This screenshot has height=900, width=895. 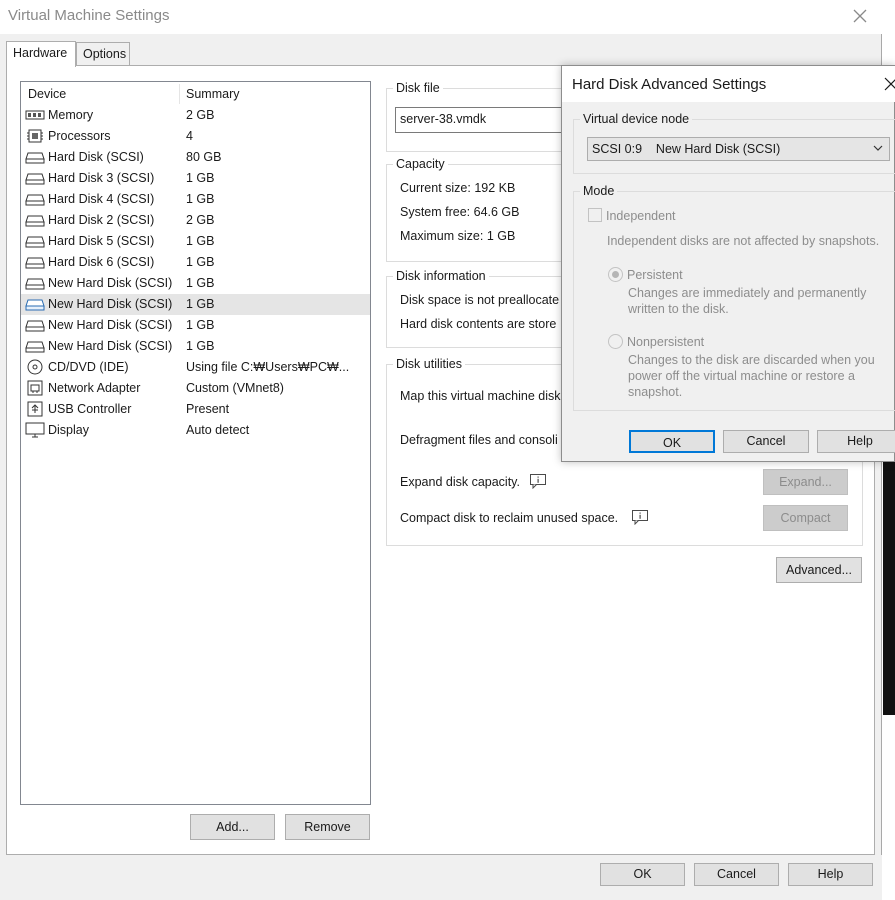 What do you see at coordinates (458, 236) in the screenshot?
I see `maximum-size: Maximum size: 1 GB` at bounding box center [458, 236].